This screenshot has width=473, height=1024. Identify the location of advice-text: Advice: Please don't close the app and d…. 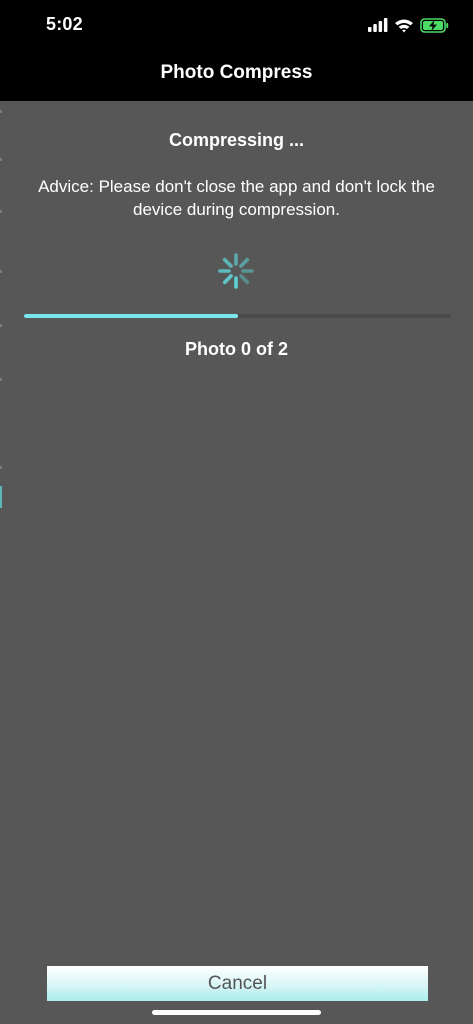
(236, 198).